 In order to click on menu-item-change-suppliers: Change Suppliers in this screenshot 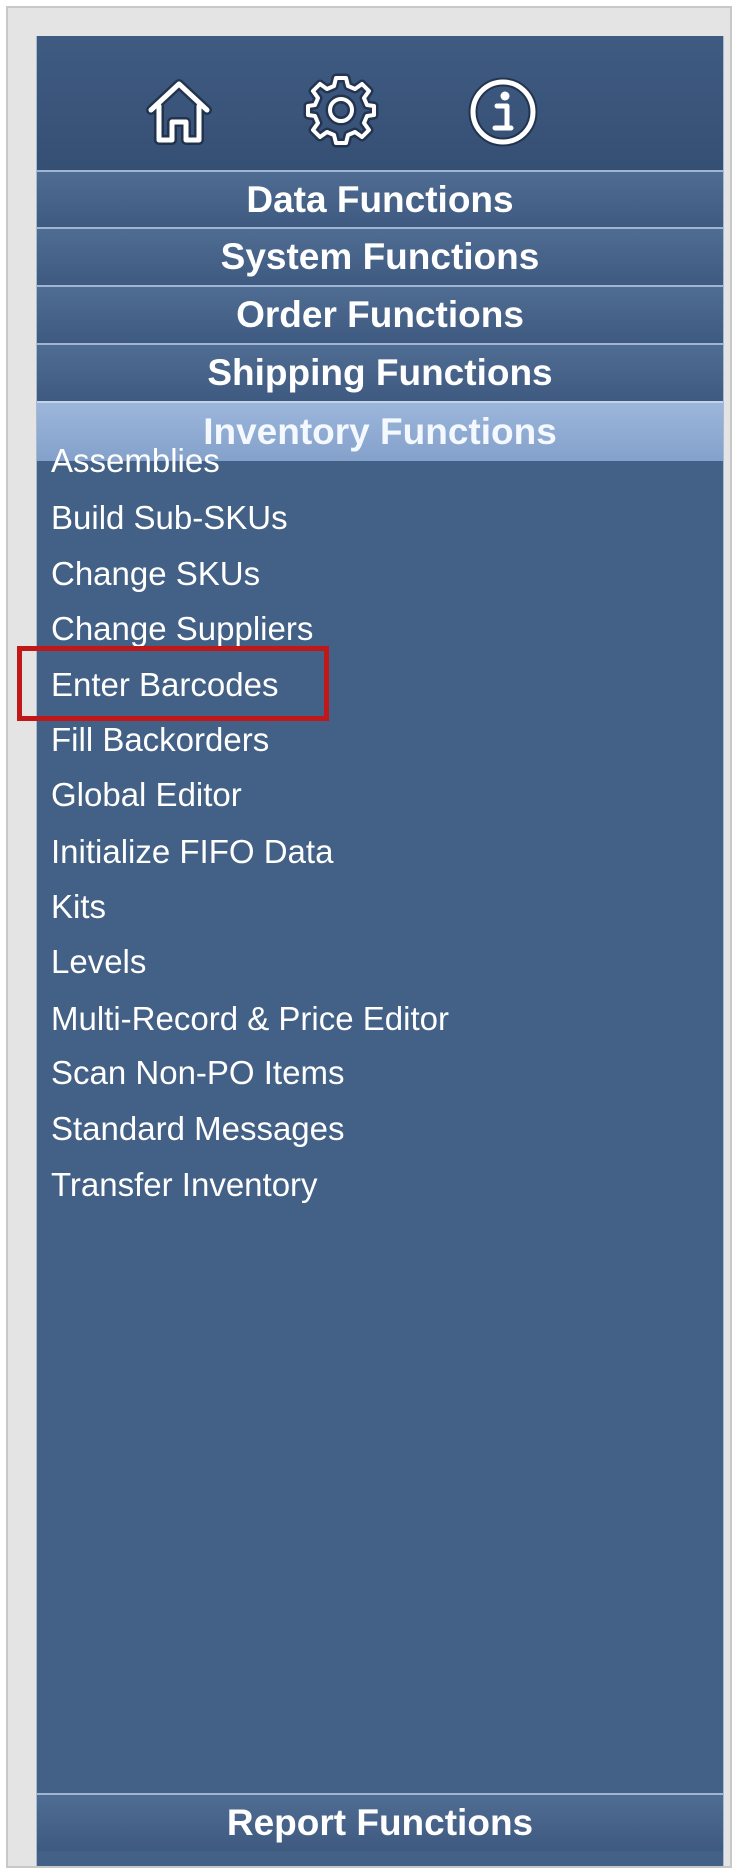, I will do `click(182, 629)`.